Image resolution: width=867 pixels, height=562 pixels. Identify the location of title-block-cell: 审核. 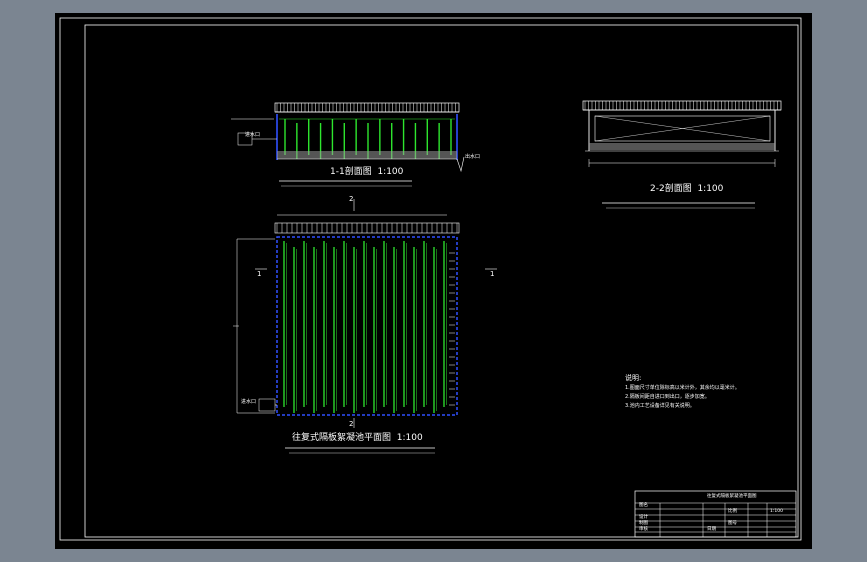
(643, 529).